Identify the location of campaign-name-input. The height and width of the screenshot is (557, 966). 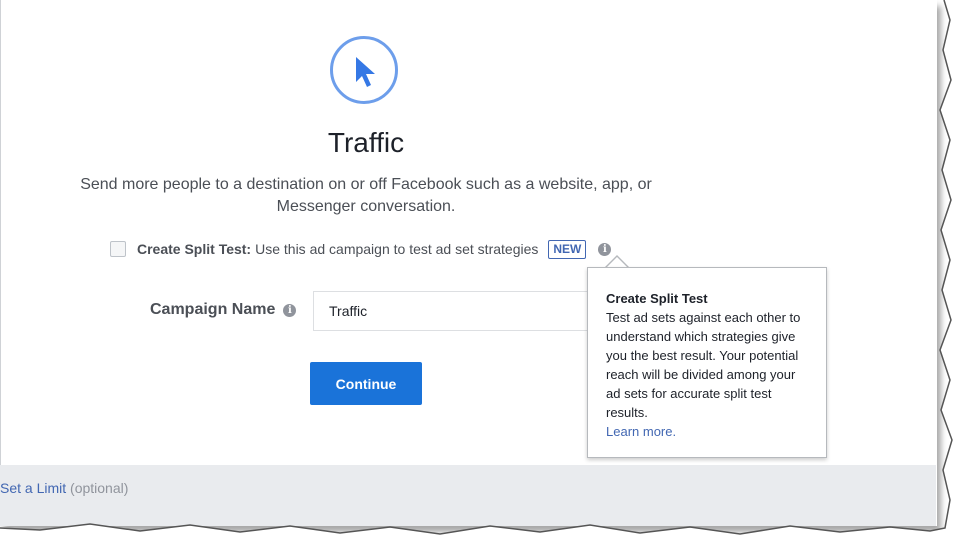
(463, 311).